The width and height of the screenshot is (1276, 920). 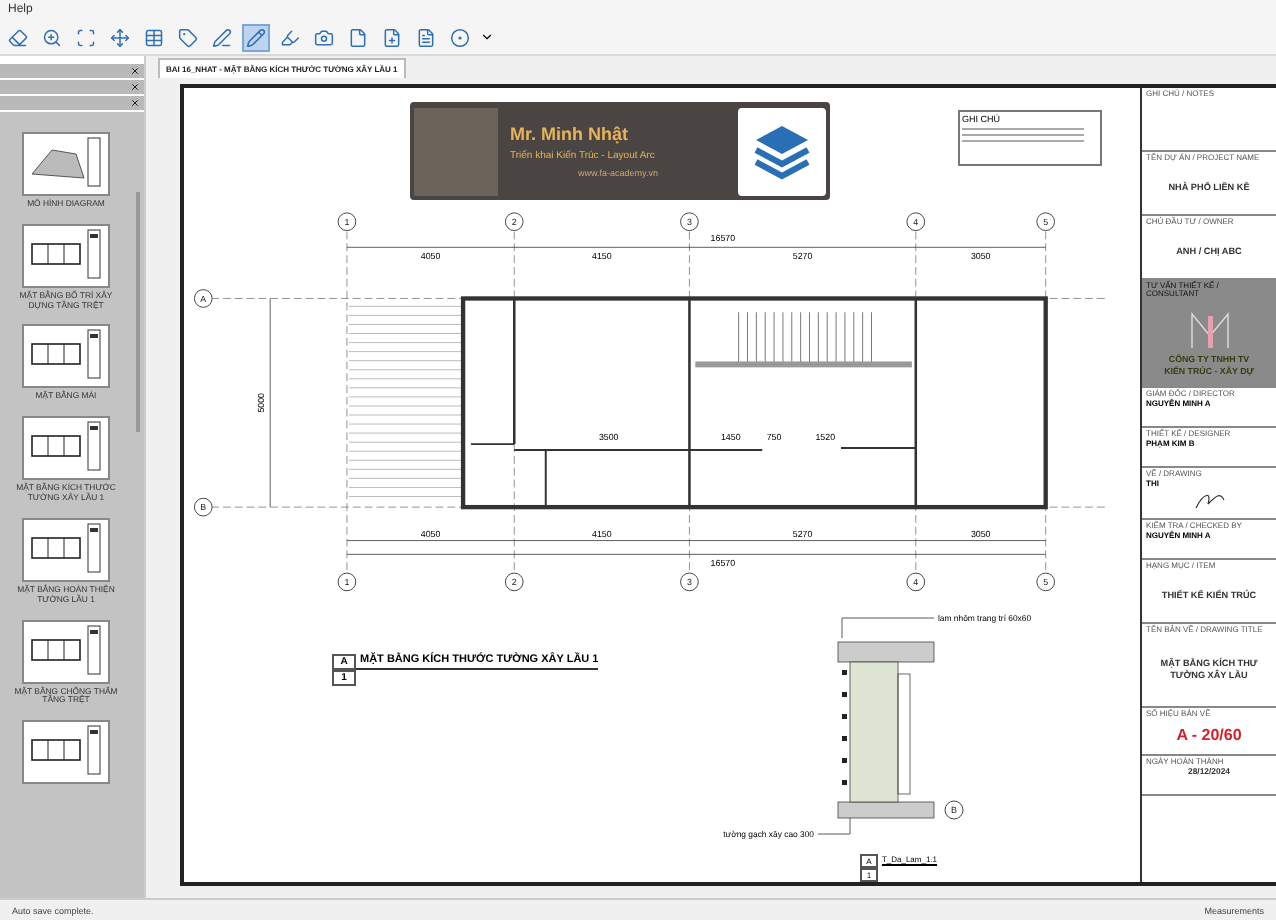 I want to click on photo-placeholder, so click(x=456, y=151).